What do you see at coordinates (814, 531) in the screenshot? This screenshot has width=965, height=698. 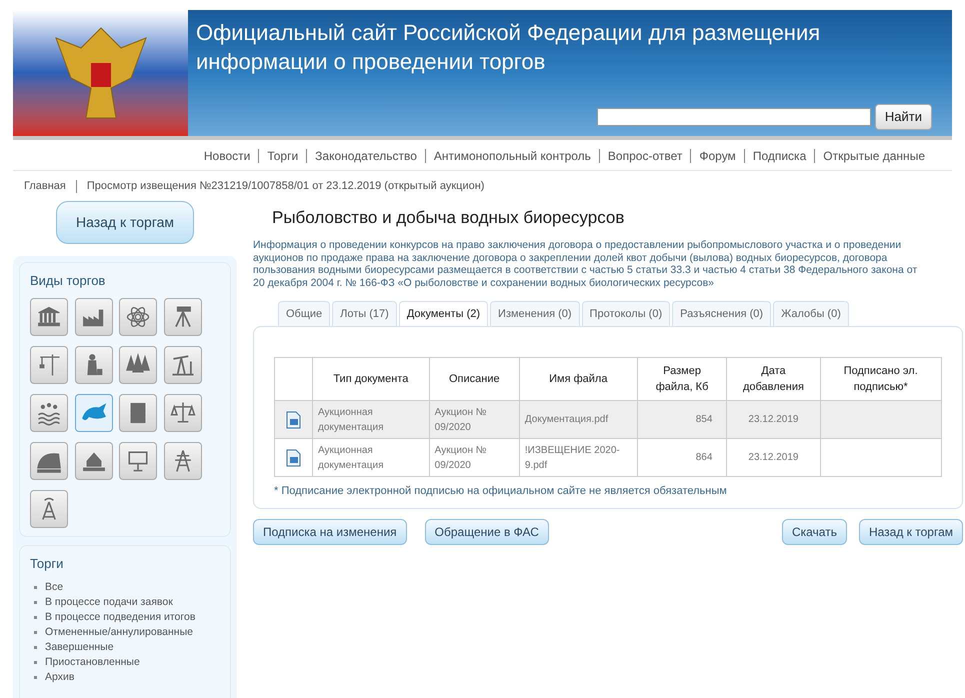 I see `action-button: Скачать` at bounding box center [814, 531].